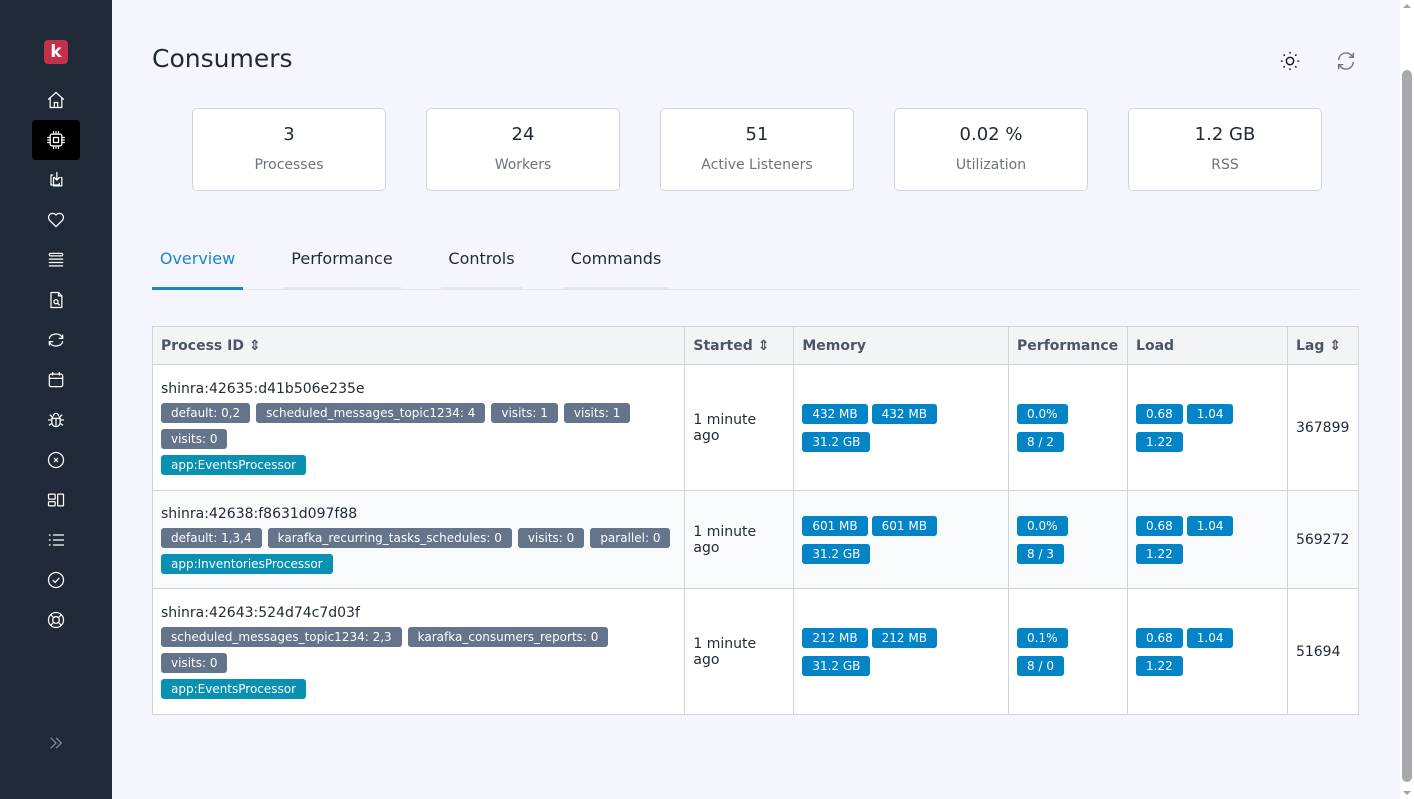 This screenshot has width=1414, height=799. What do you see at coordinates (56, 100) in the screenshot?
I see `sidebar-item-home` at bounding box center [56, 100].